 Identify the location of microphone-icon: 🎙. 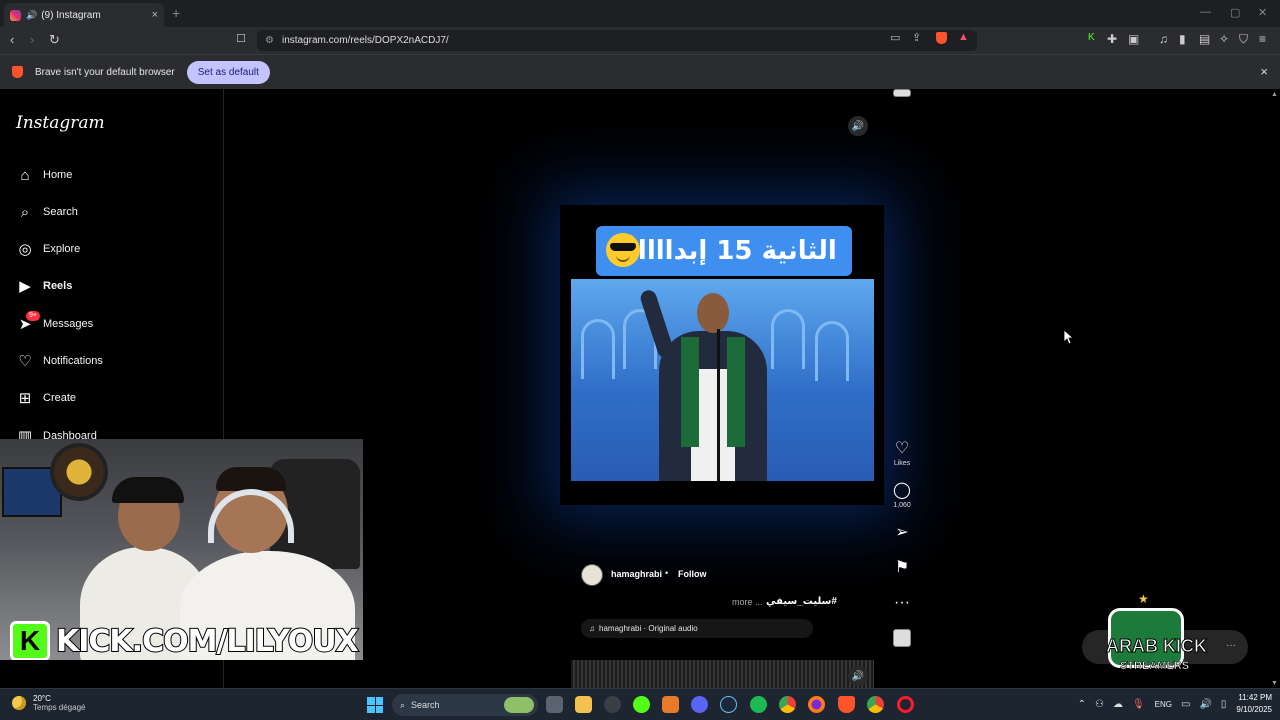
(1138, 704).